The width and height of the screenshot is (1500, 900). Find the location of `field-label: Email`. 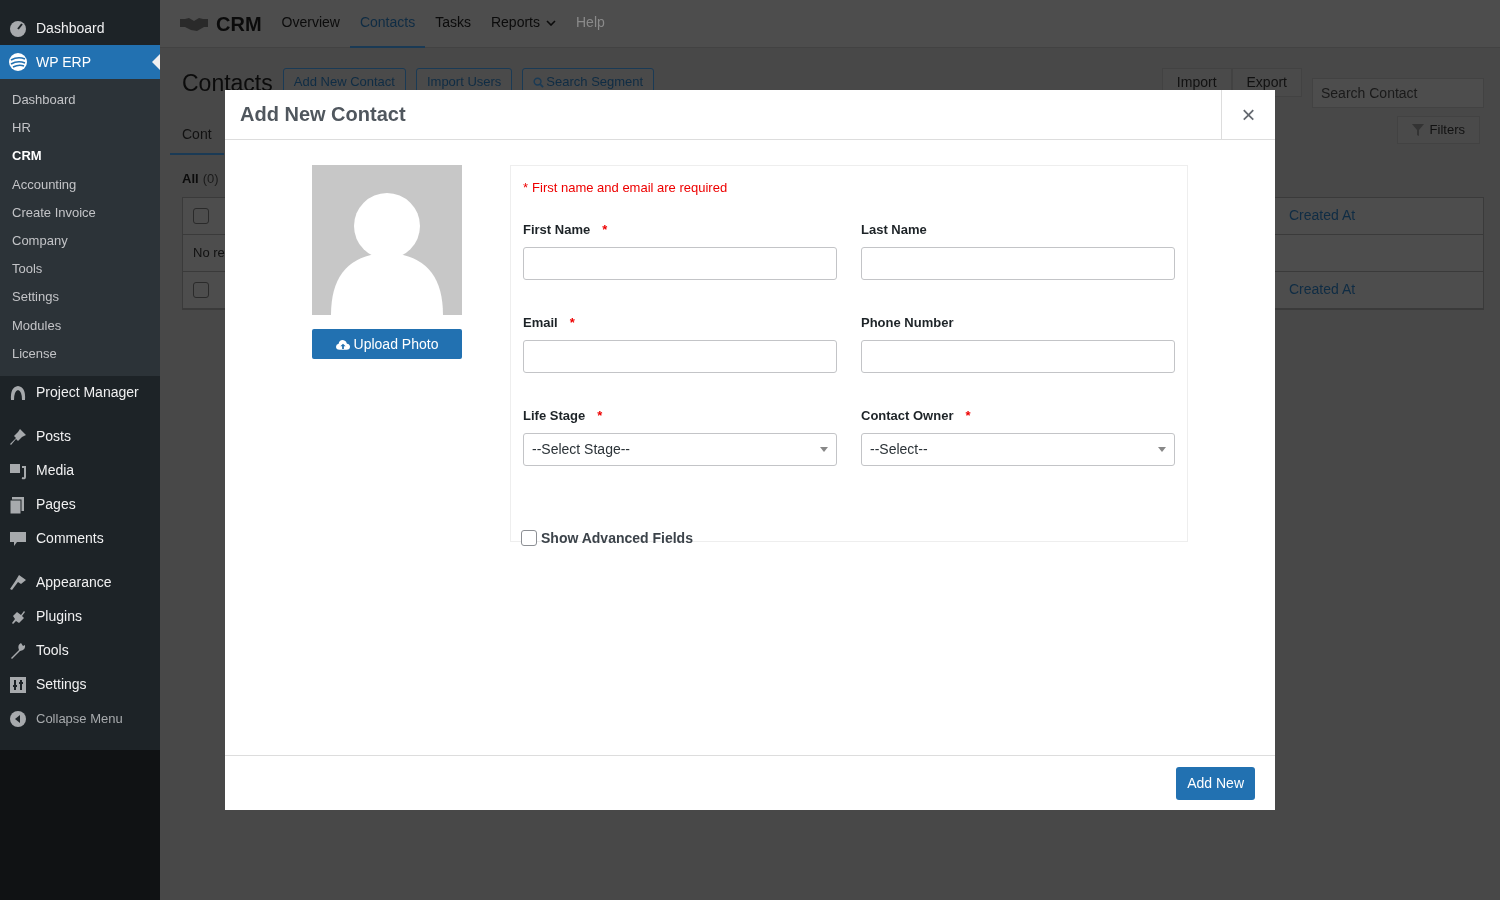

field-label: Email is located at coordinates (540, 322).